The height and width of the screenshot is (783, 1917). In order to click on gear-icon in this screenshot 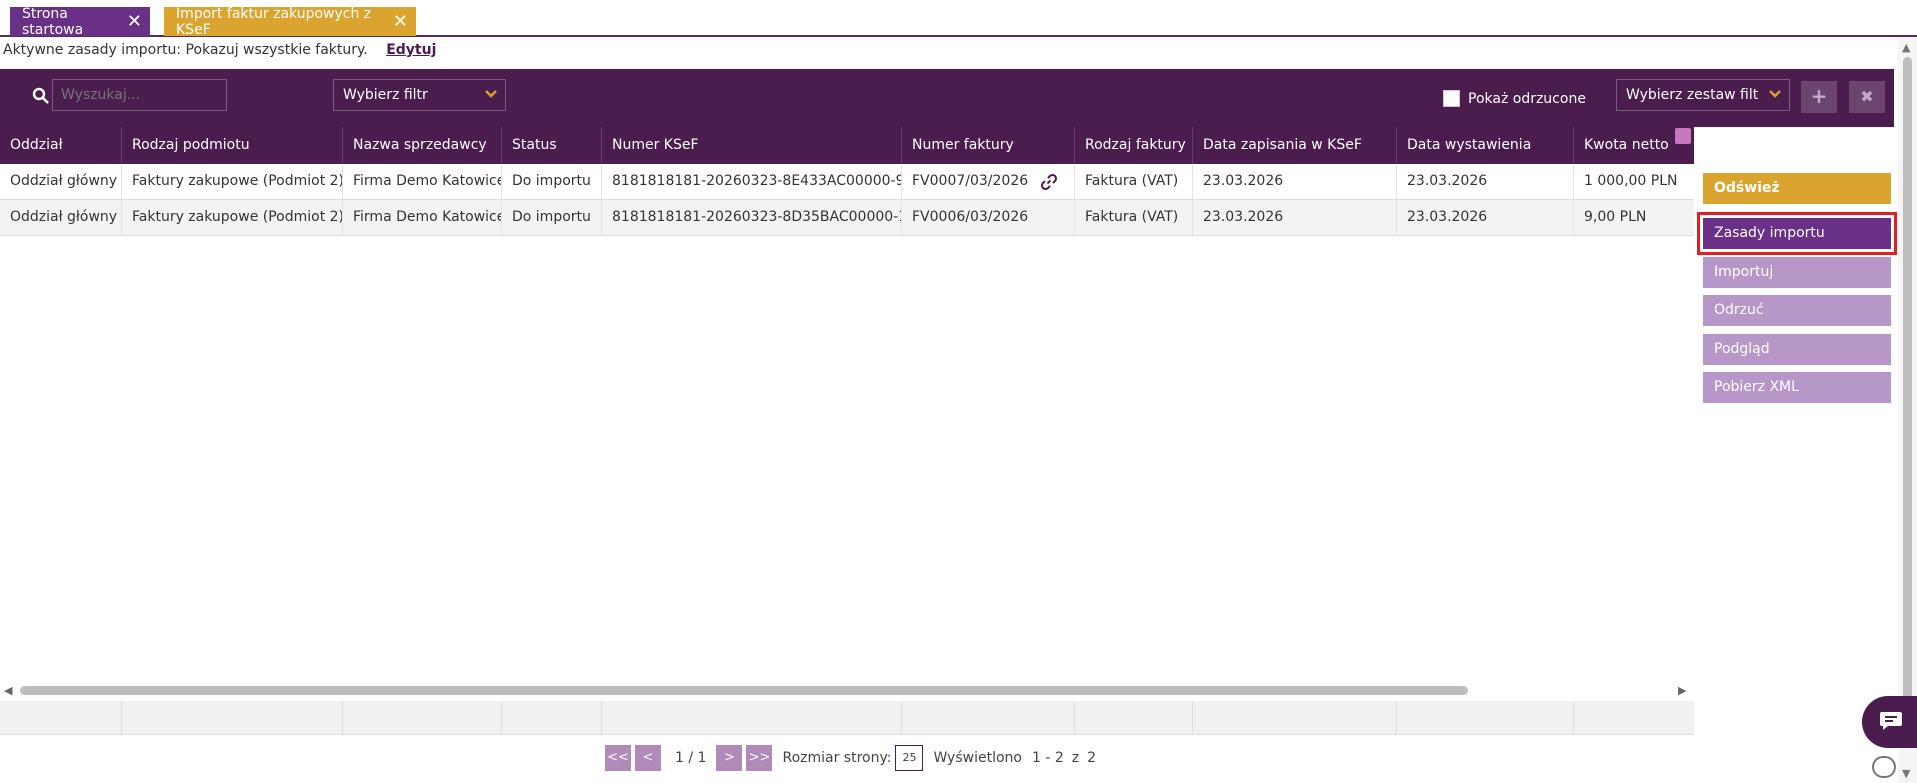, I will do `click(1683, 136)`.